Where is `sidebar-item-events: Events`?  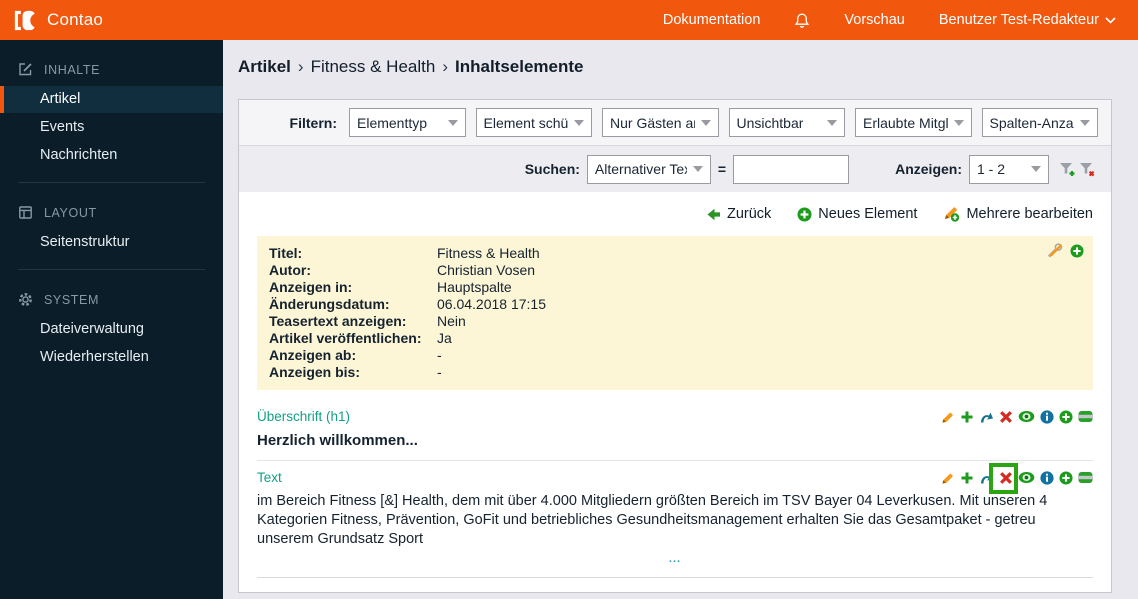
sidebar-item-events: Events is located at coordinates (111, 127).